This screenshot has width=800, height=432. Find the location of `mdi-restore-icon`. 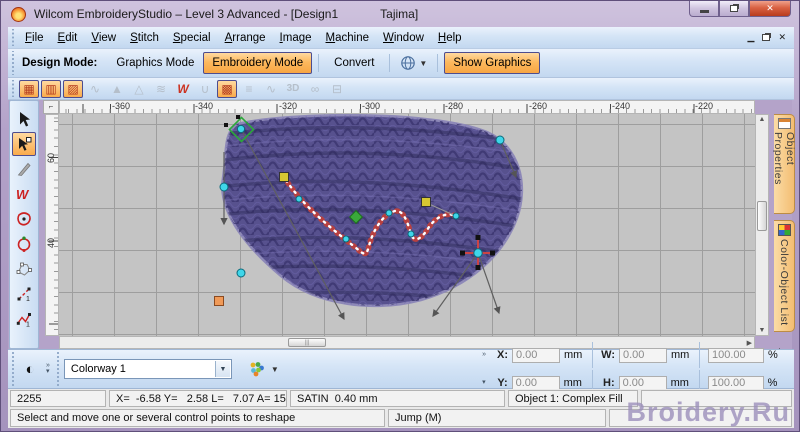

mdi-restore-icon is located at coordinates (766, 38).